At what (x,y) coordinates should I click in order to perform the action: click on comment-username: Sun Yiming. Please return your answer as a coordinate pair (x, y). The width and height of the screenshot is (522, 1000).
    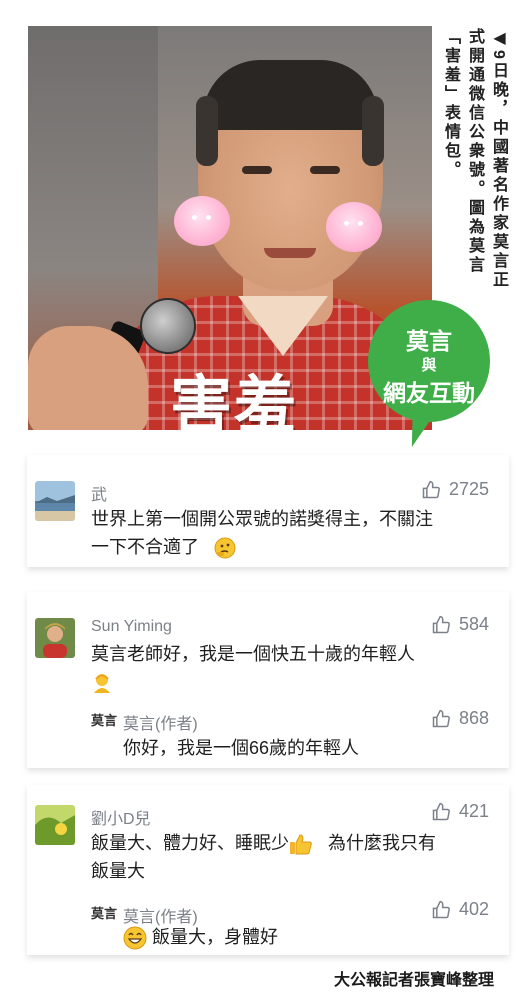
    Looking at the image, I should click on (131, 627).